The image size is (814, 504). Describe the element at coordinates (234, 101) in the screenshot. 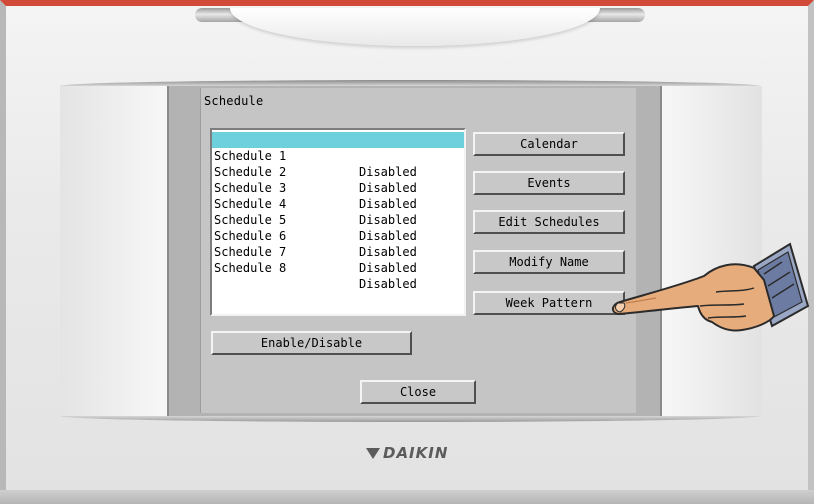

I see `dialog-title: Schedule` at that location.